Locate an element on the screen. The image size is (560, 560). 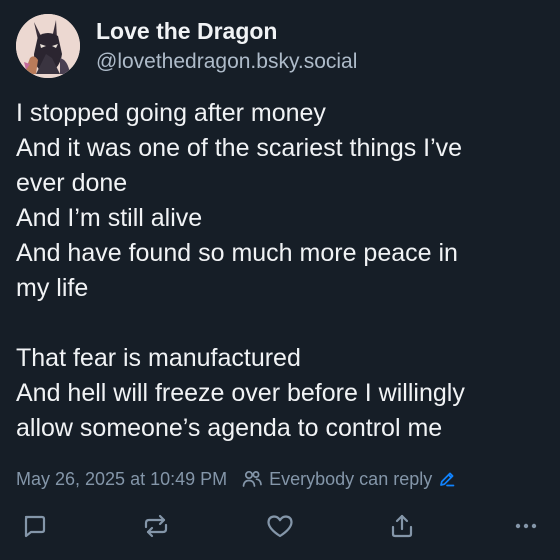
post-line: And I’m still alive is located at coordinates (109, 218).